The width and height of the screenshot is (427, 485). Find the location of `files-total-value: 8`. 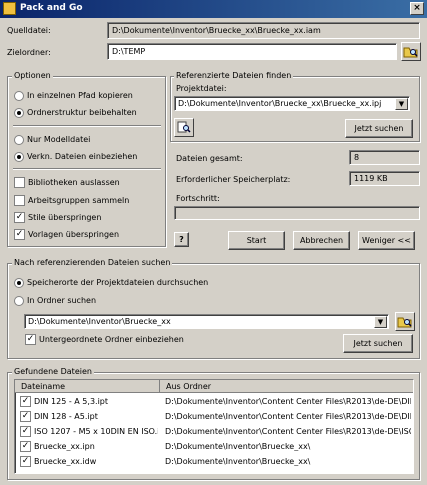

files-total-value: 8 is located at coordinates (384, 157).